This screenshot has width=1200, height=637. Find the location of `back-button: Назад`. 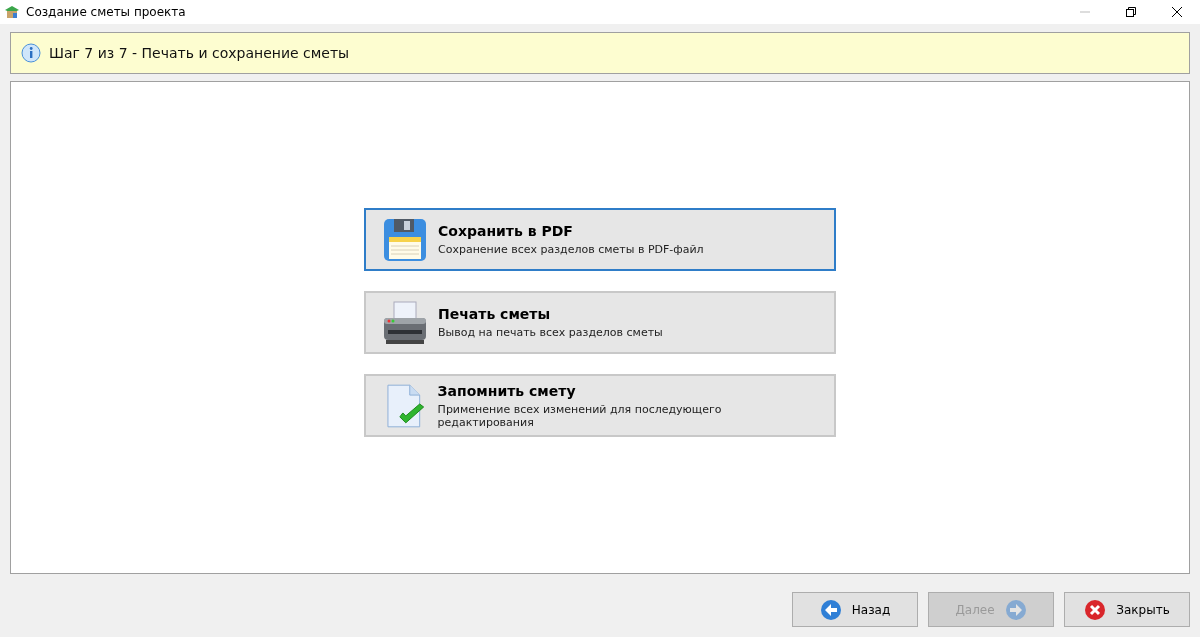

back-button: Назад is located at coordinates (855, 609).